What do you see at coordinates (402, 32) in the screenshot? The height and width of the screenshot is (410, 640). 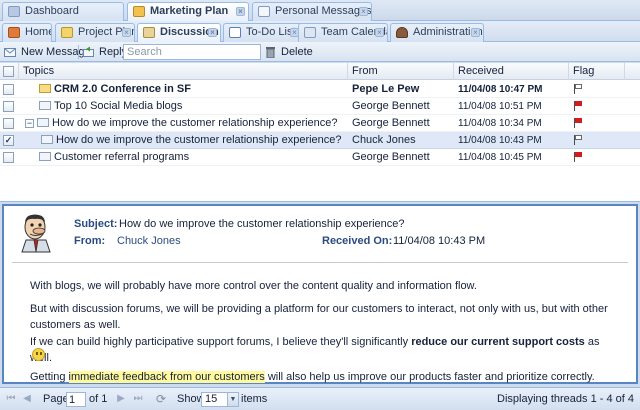 I see `admin-user-icon` at bounding box center [402, 32].